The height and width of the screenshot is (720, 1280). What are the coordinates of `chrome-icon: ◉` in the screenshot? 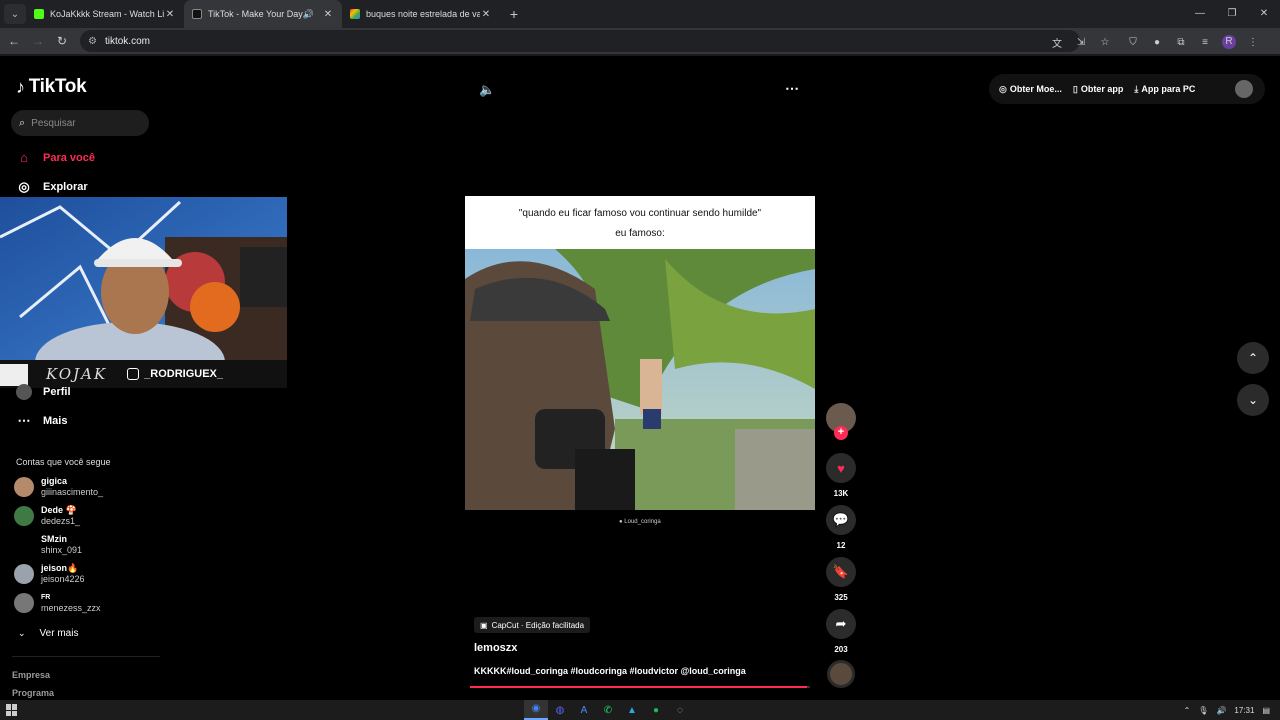 It's located at (536, 710).